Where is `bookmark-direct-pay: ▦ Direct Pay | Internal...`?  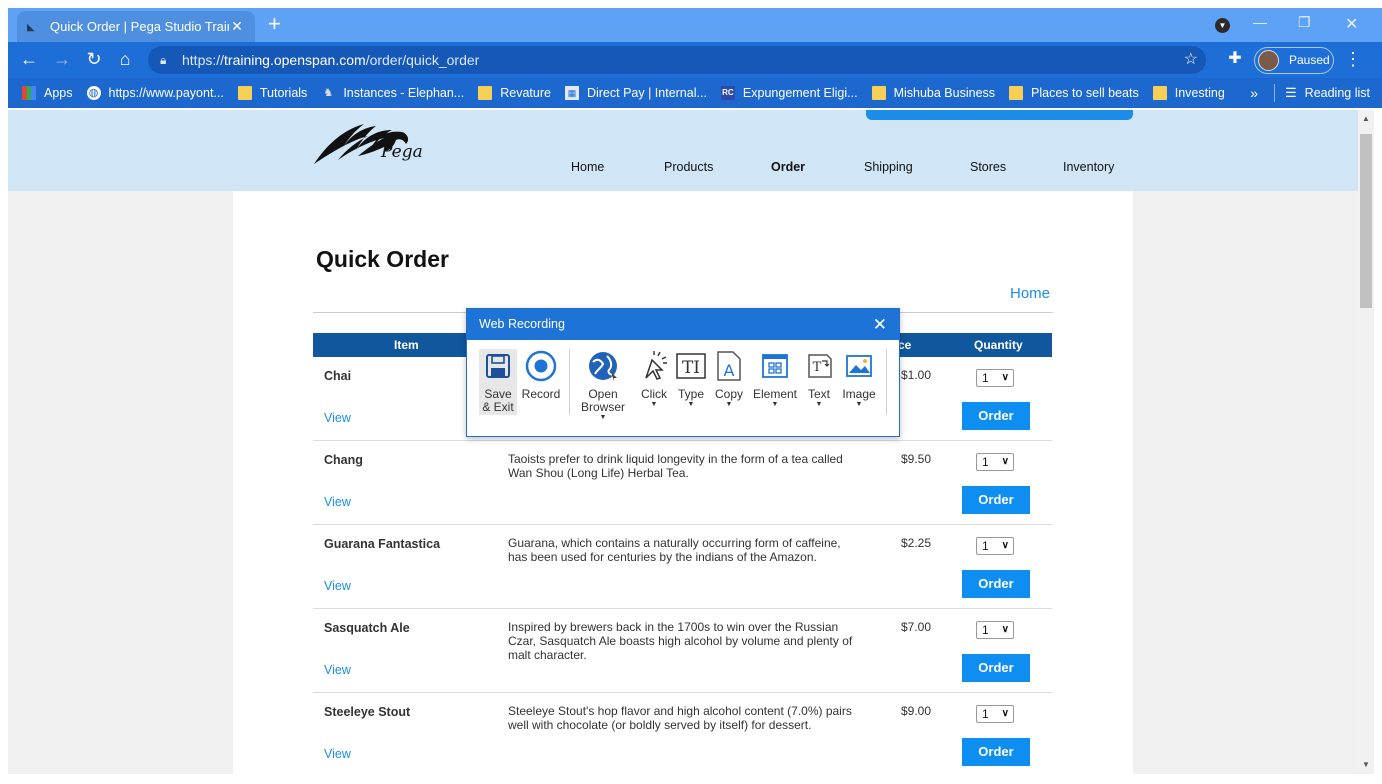
bookmark-direct-pay: ▦ Direct Pay | Internal... is located at coordinates (635, 93).